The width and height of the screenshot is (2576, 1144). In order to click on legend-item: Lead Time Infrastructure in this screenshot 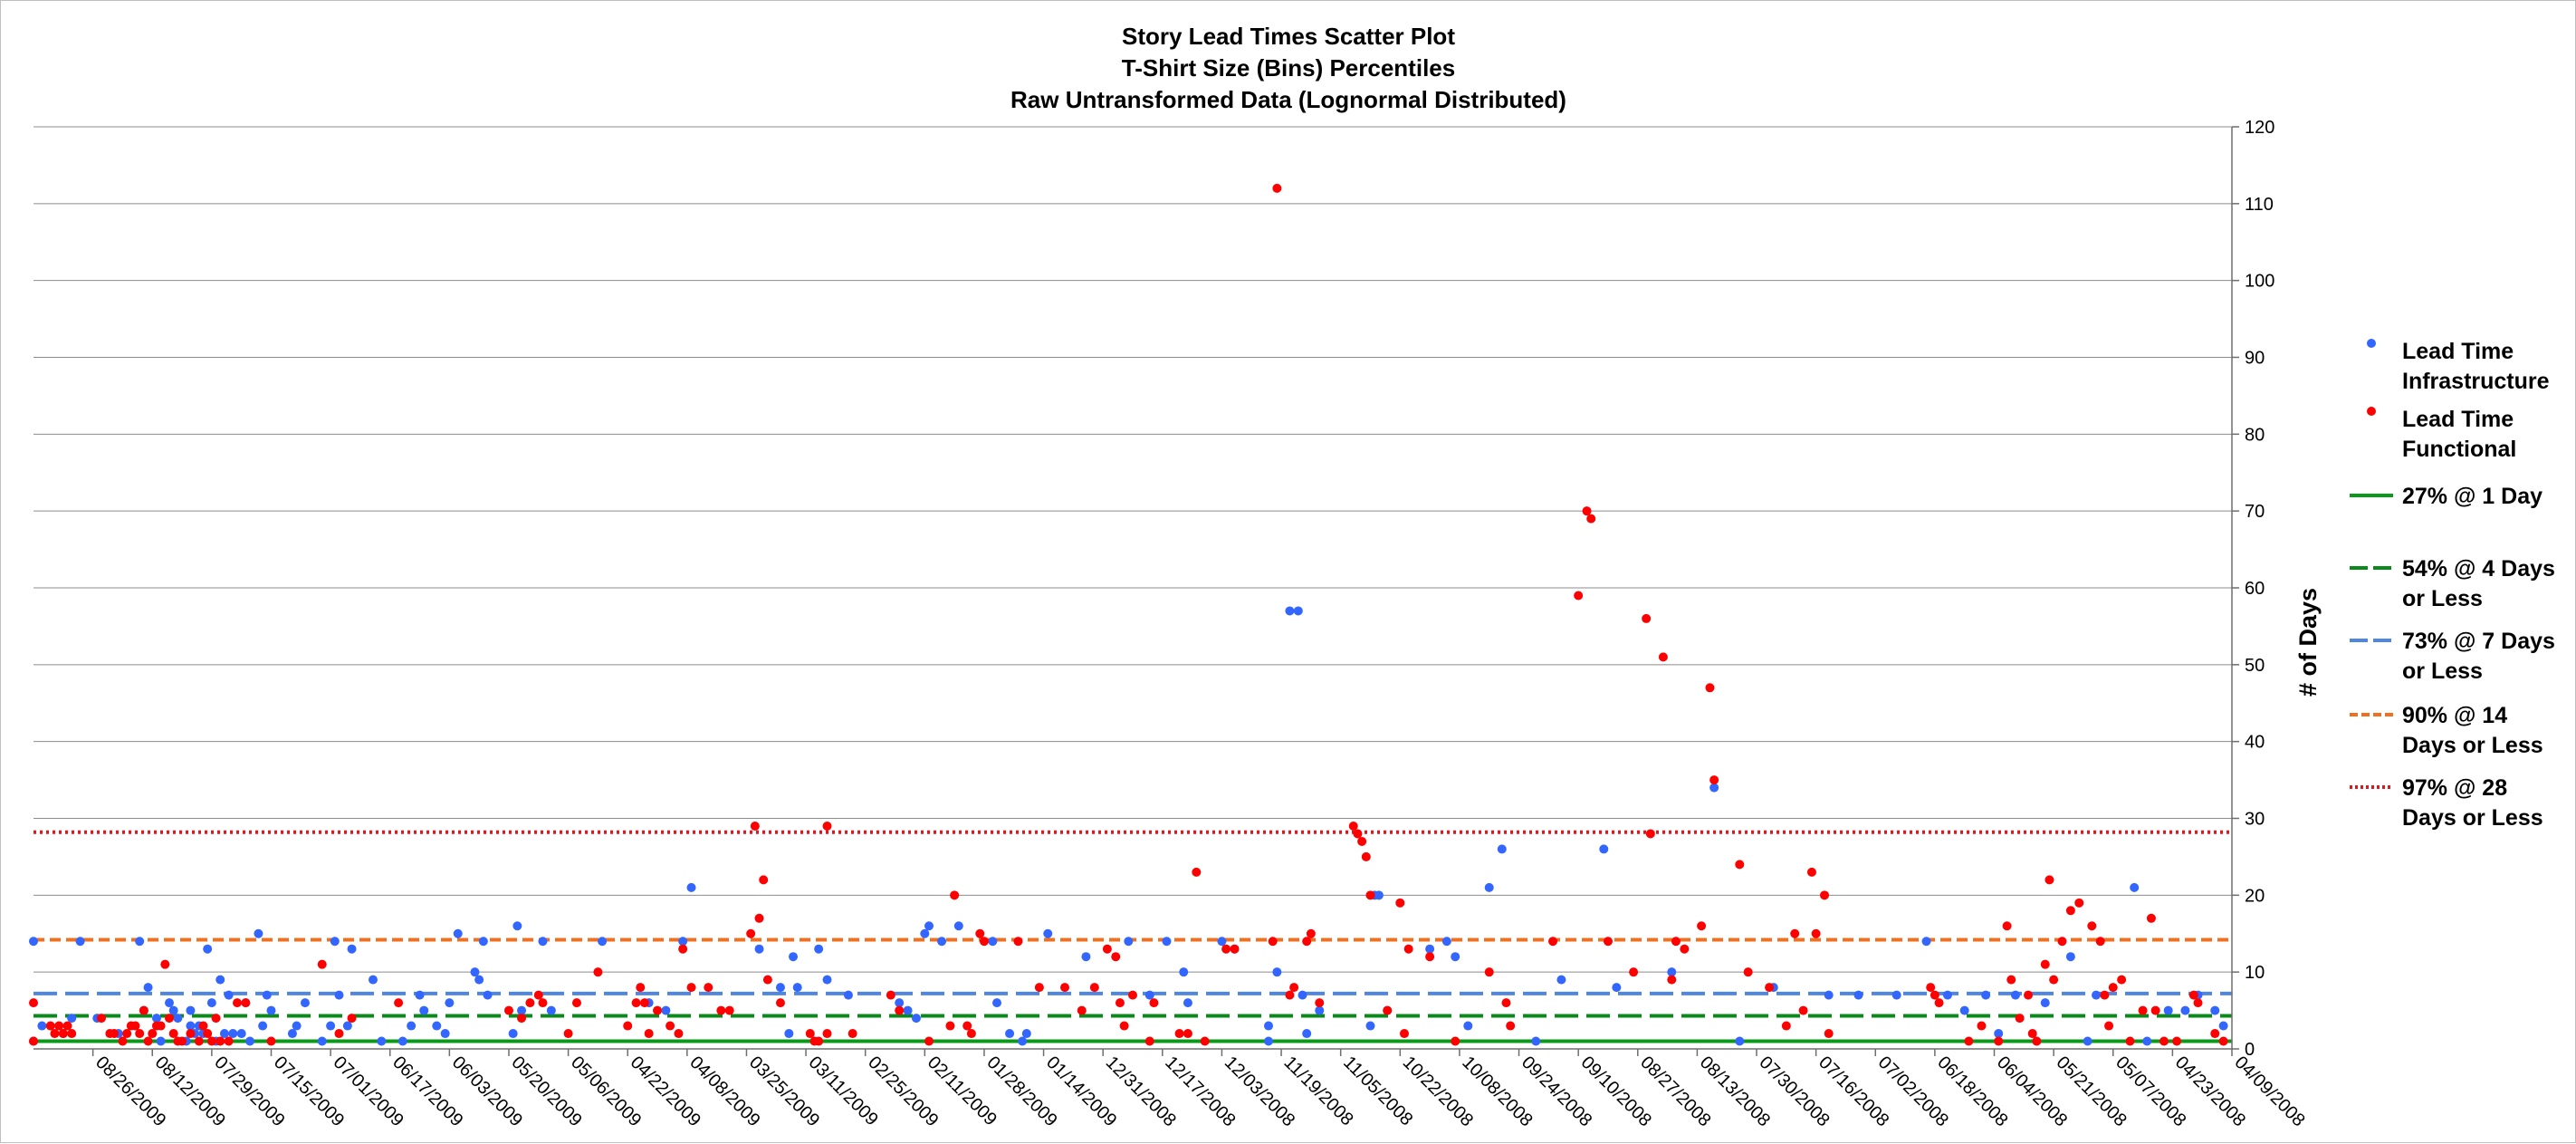, I will do `click(2458, 366)`.